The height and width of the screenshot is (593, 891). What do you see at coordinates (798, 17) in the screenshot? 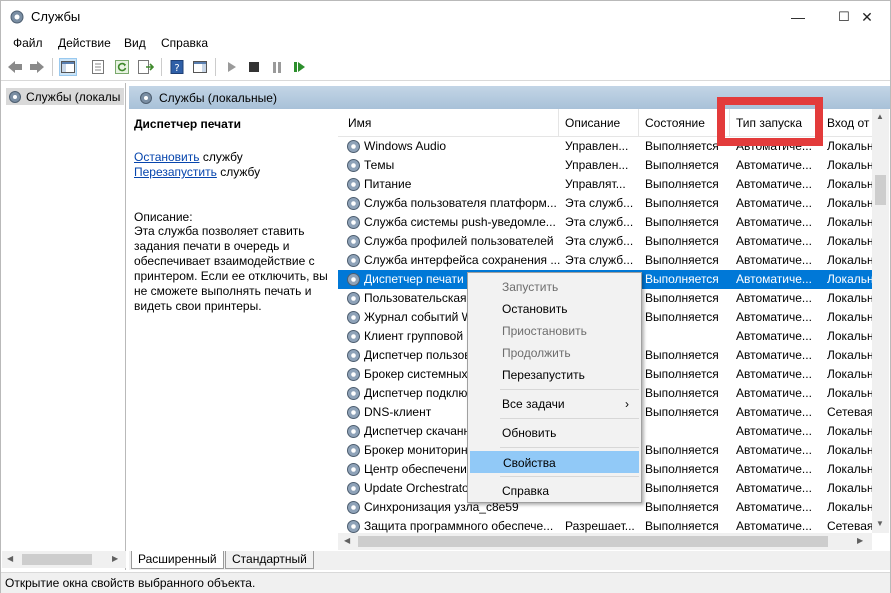
I see `minimize-button: —` at bounding box center [798, 17].